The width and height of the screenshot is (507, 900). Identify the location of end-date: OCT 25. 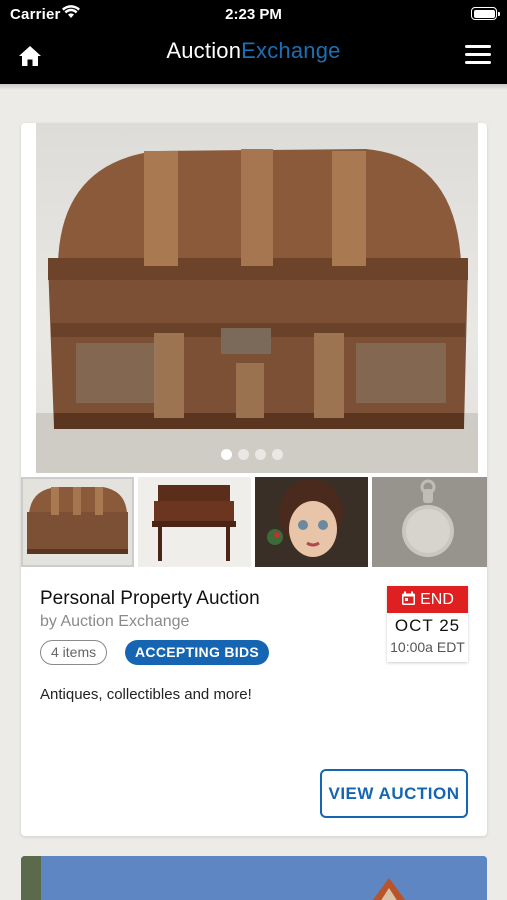
(427, 625).